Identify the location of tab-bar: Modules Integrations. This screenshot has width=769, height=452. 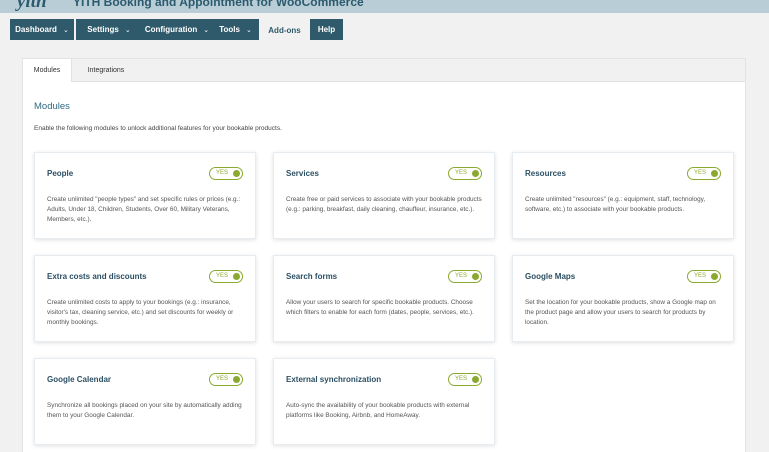
(384, 70).